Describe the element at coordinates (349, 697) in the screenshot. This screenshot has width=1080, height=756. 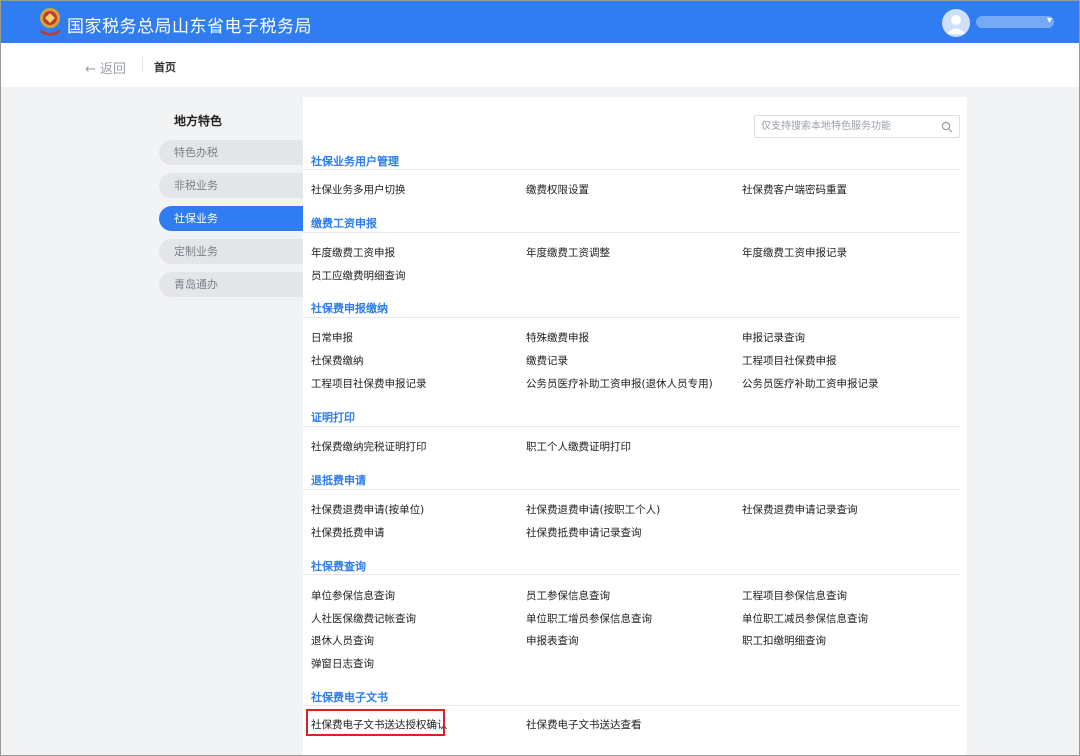
I see `section-title: 社保费电子文书` at that location.